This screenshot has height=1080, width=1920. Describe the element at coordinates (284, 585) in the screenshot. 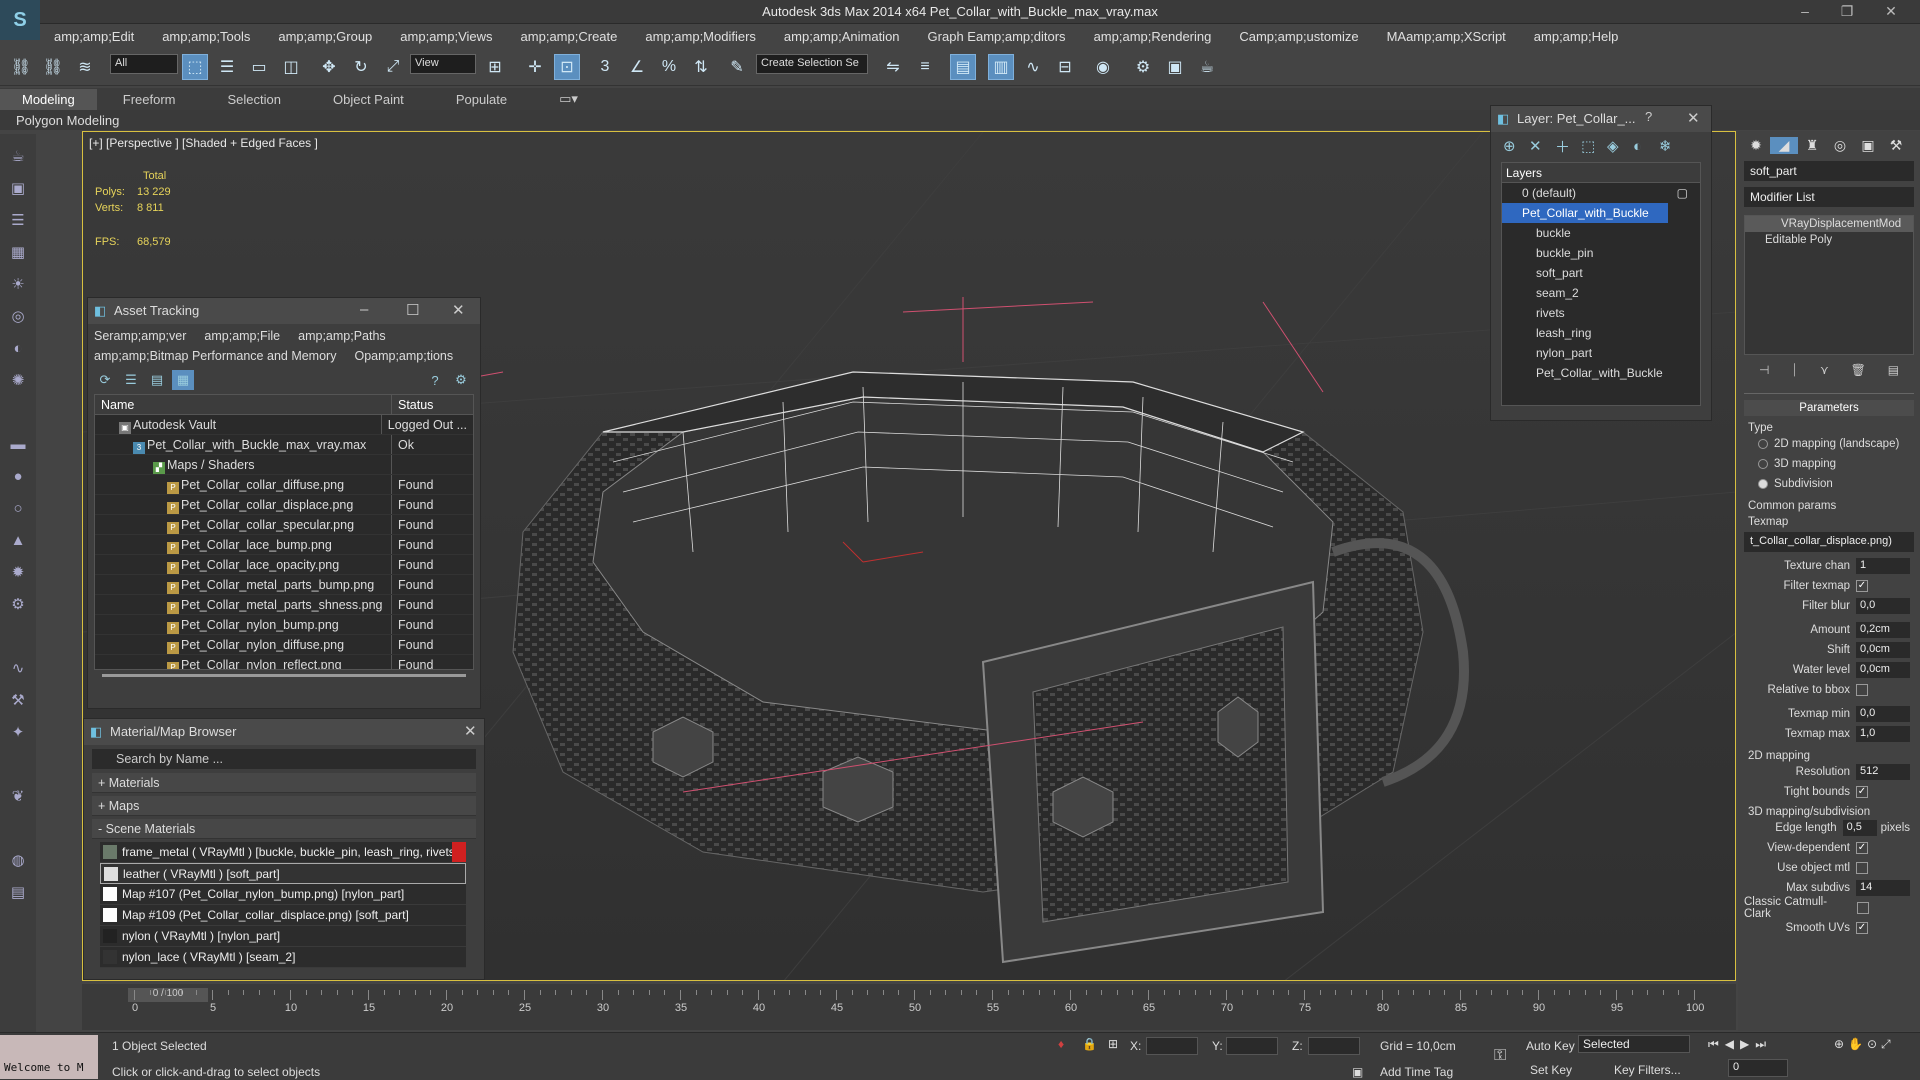

I see `table-row: P Pet_Collar_metal_parts_bump.png Found` at that location.